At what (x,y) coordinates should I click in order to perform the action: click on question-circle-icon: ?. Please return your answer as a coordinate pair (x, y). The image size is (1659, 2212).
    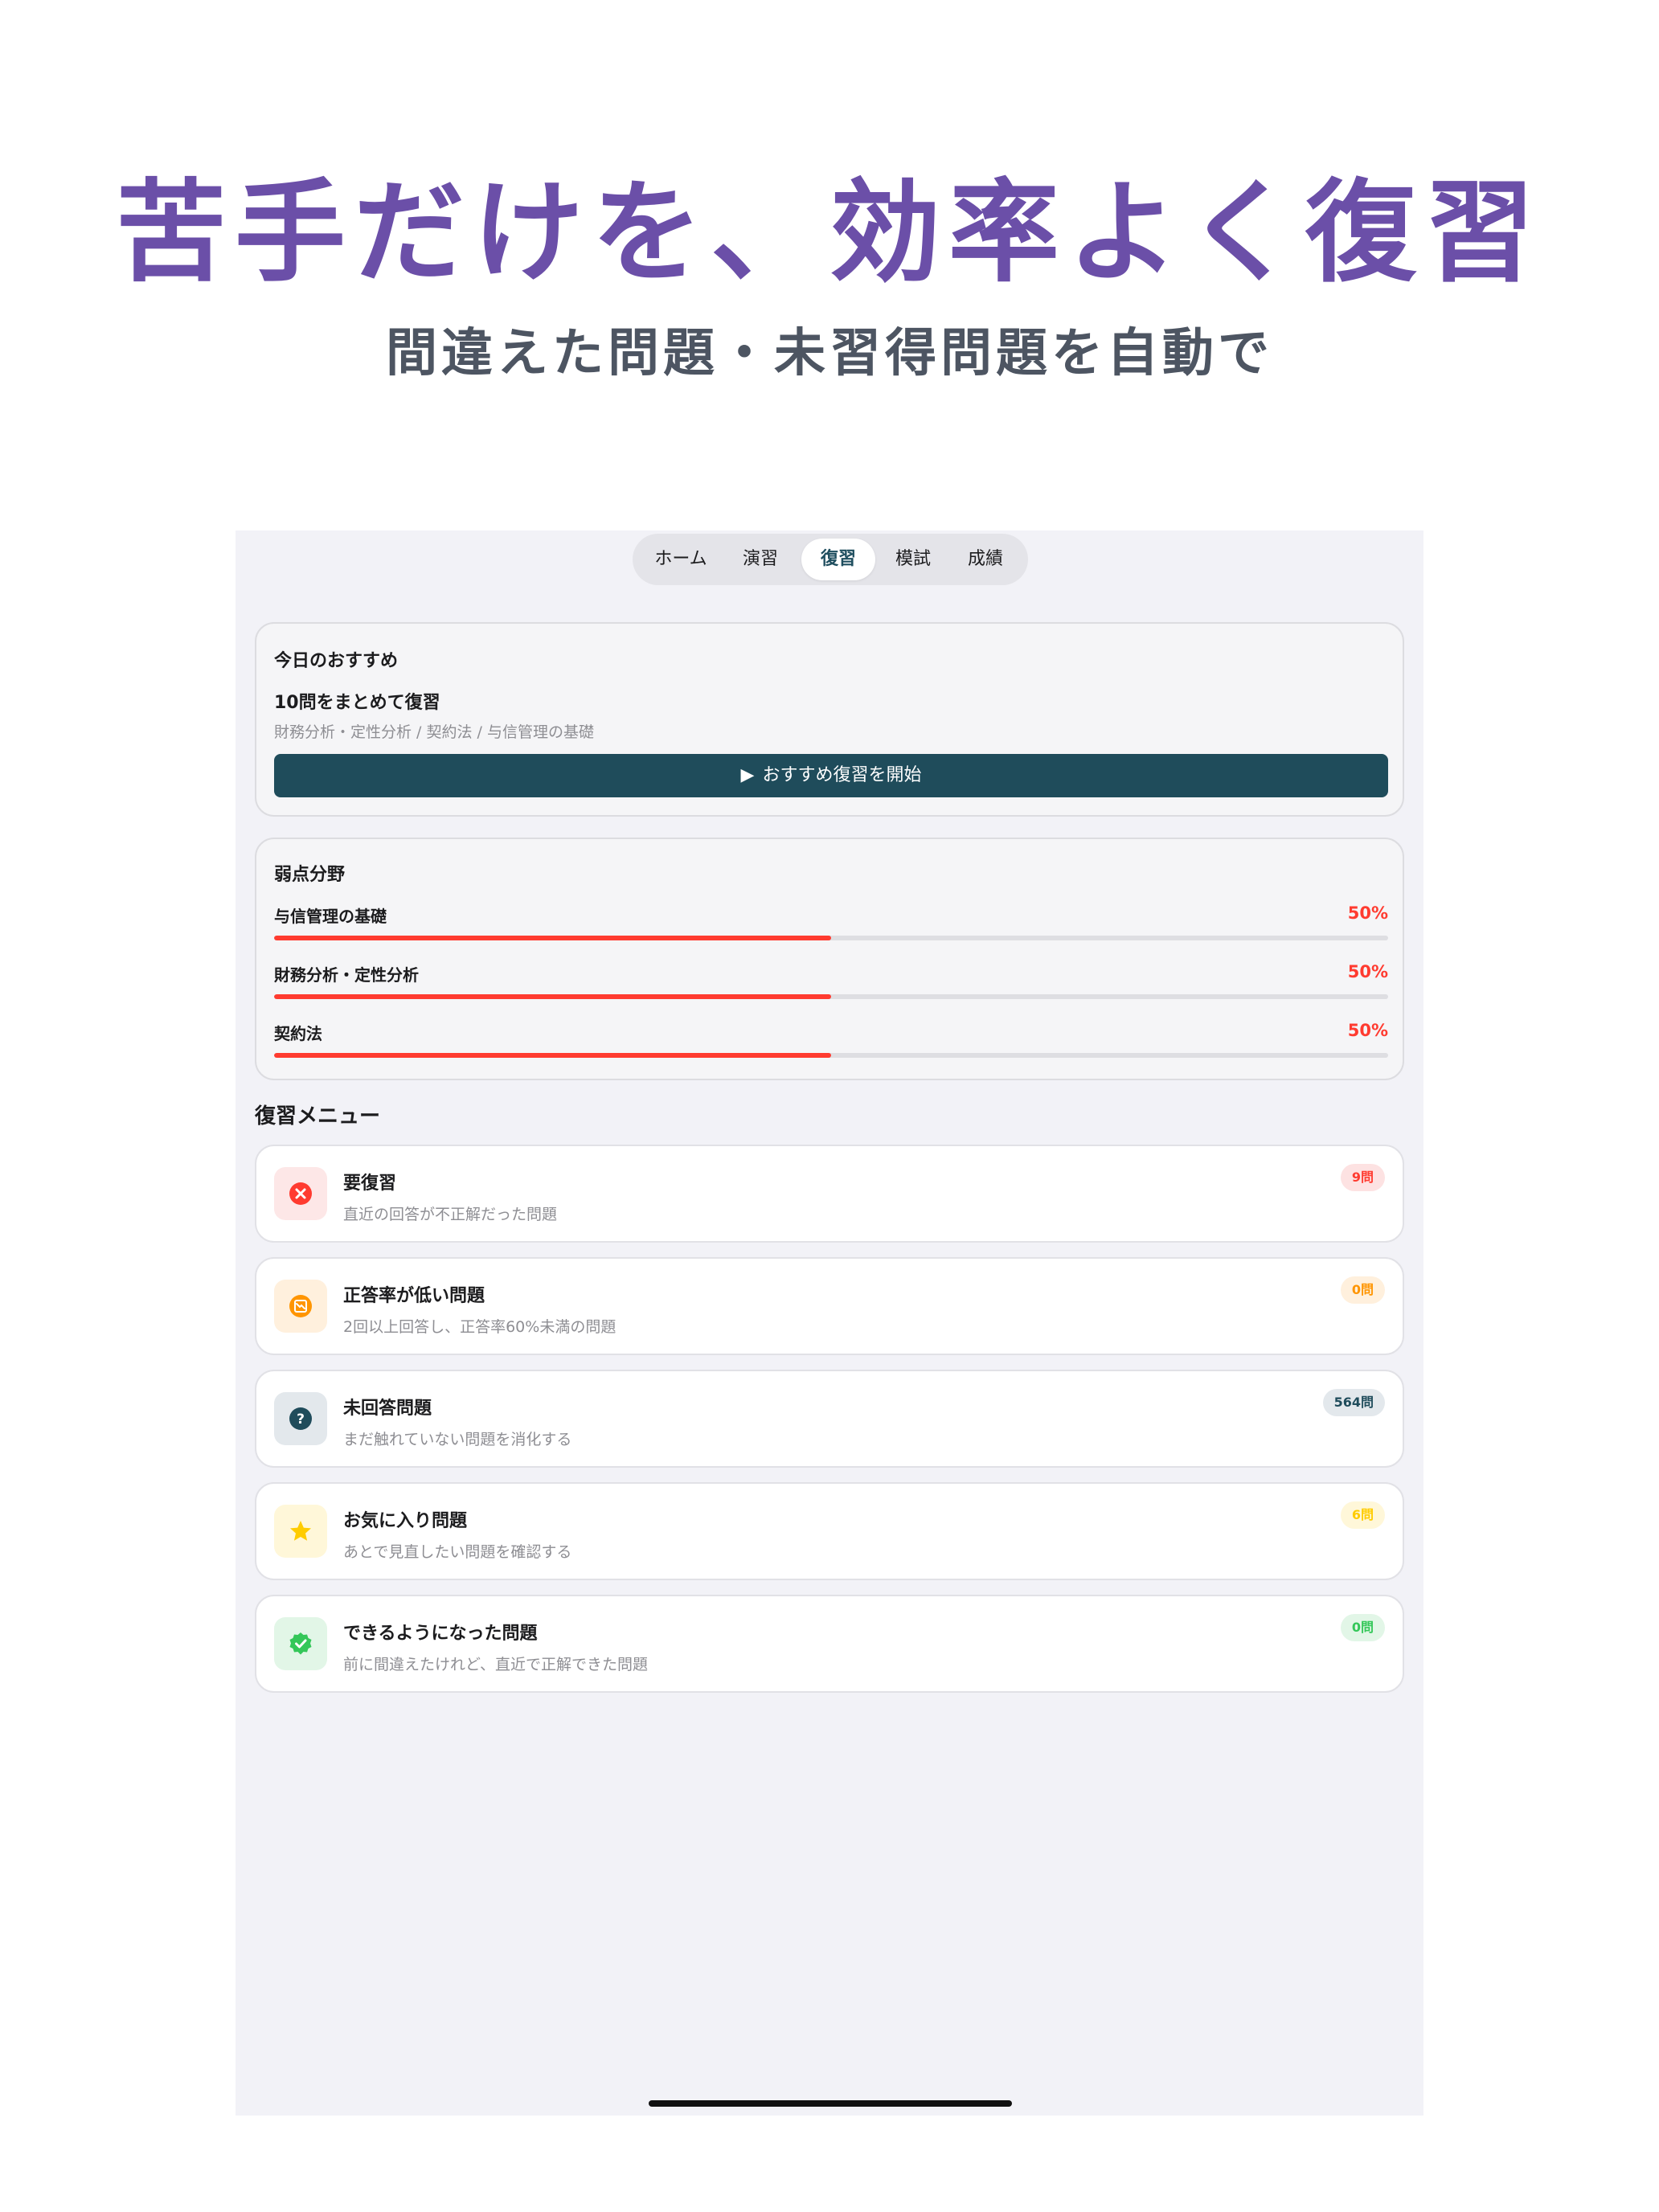
    Looking at the image, I should click on (300, 1418).